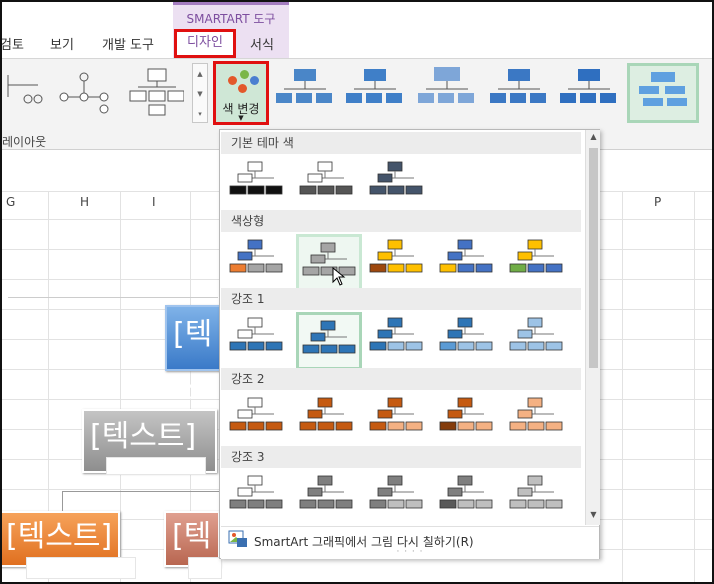 This screenshot has height=584, width=714. Describe the element at coordinates (231, 19) in the screenshot. I see `smartart-tools-label: SMARTART 도구` at that location.